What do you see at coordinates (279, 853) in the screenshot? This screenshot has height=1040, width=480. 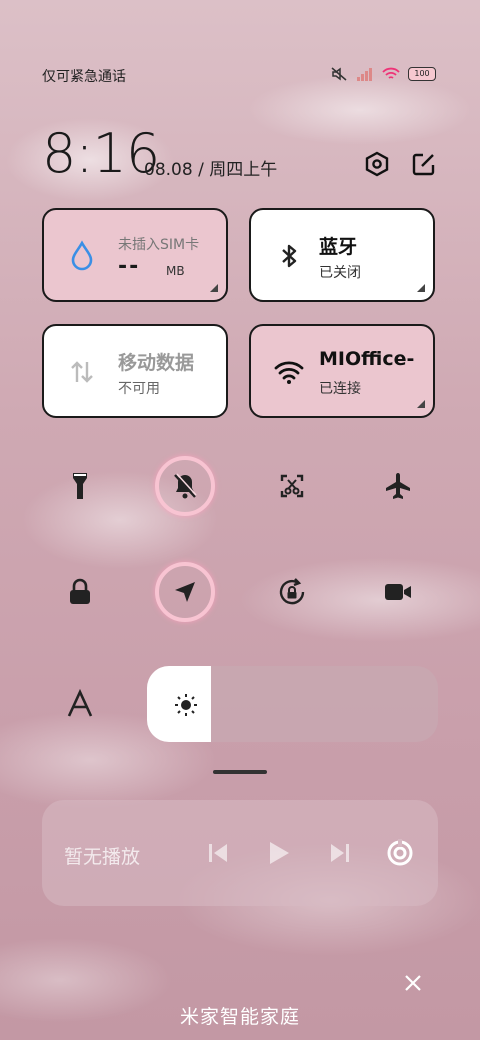 I see `play-icon` at bounding box center [279, 853].